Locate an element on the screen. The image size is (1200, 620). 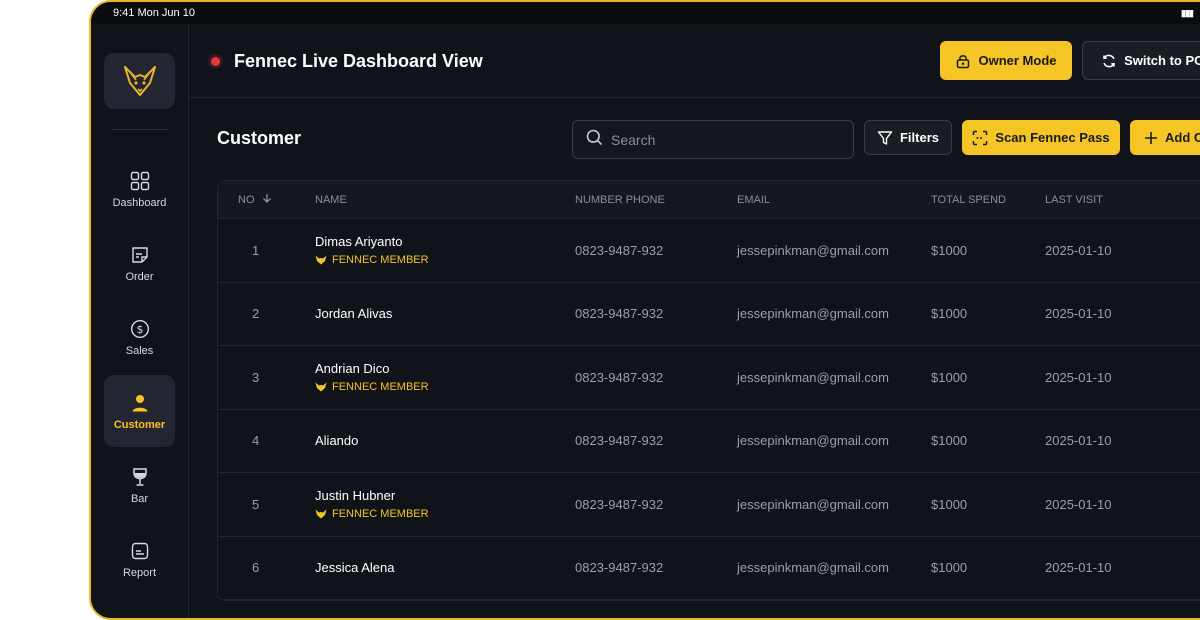
sidebar-item-customer: Customer is located at coordinates (139, 411).